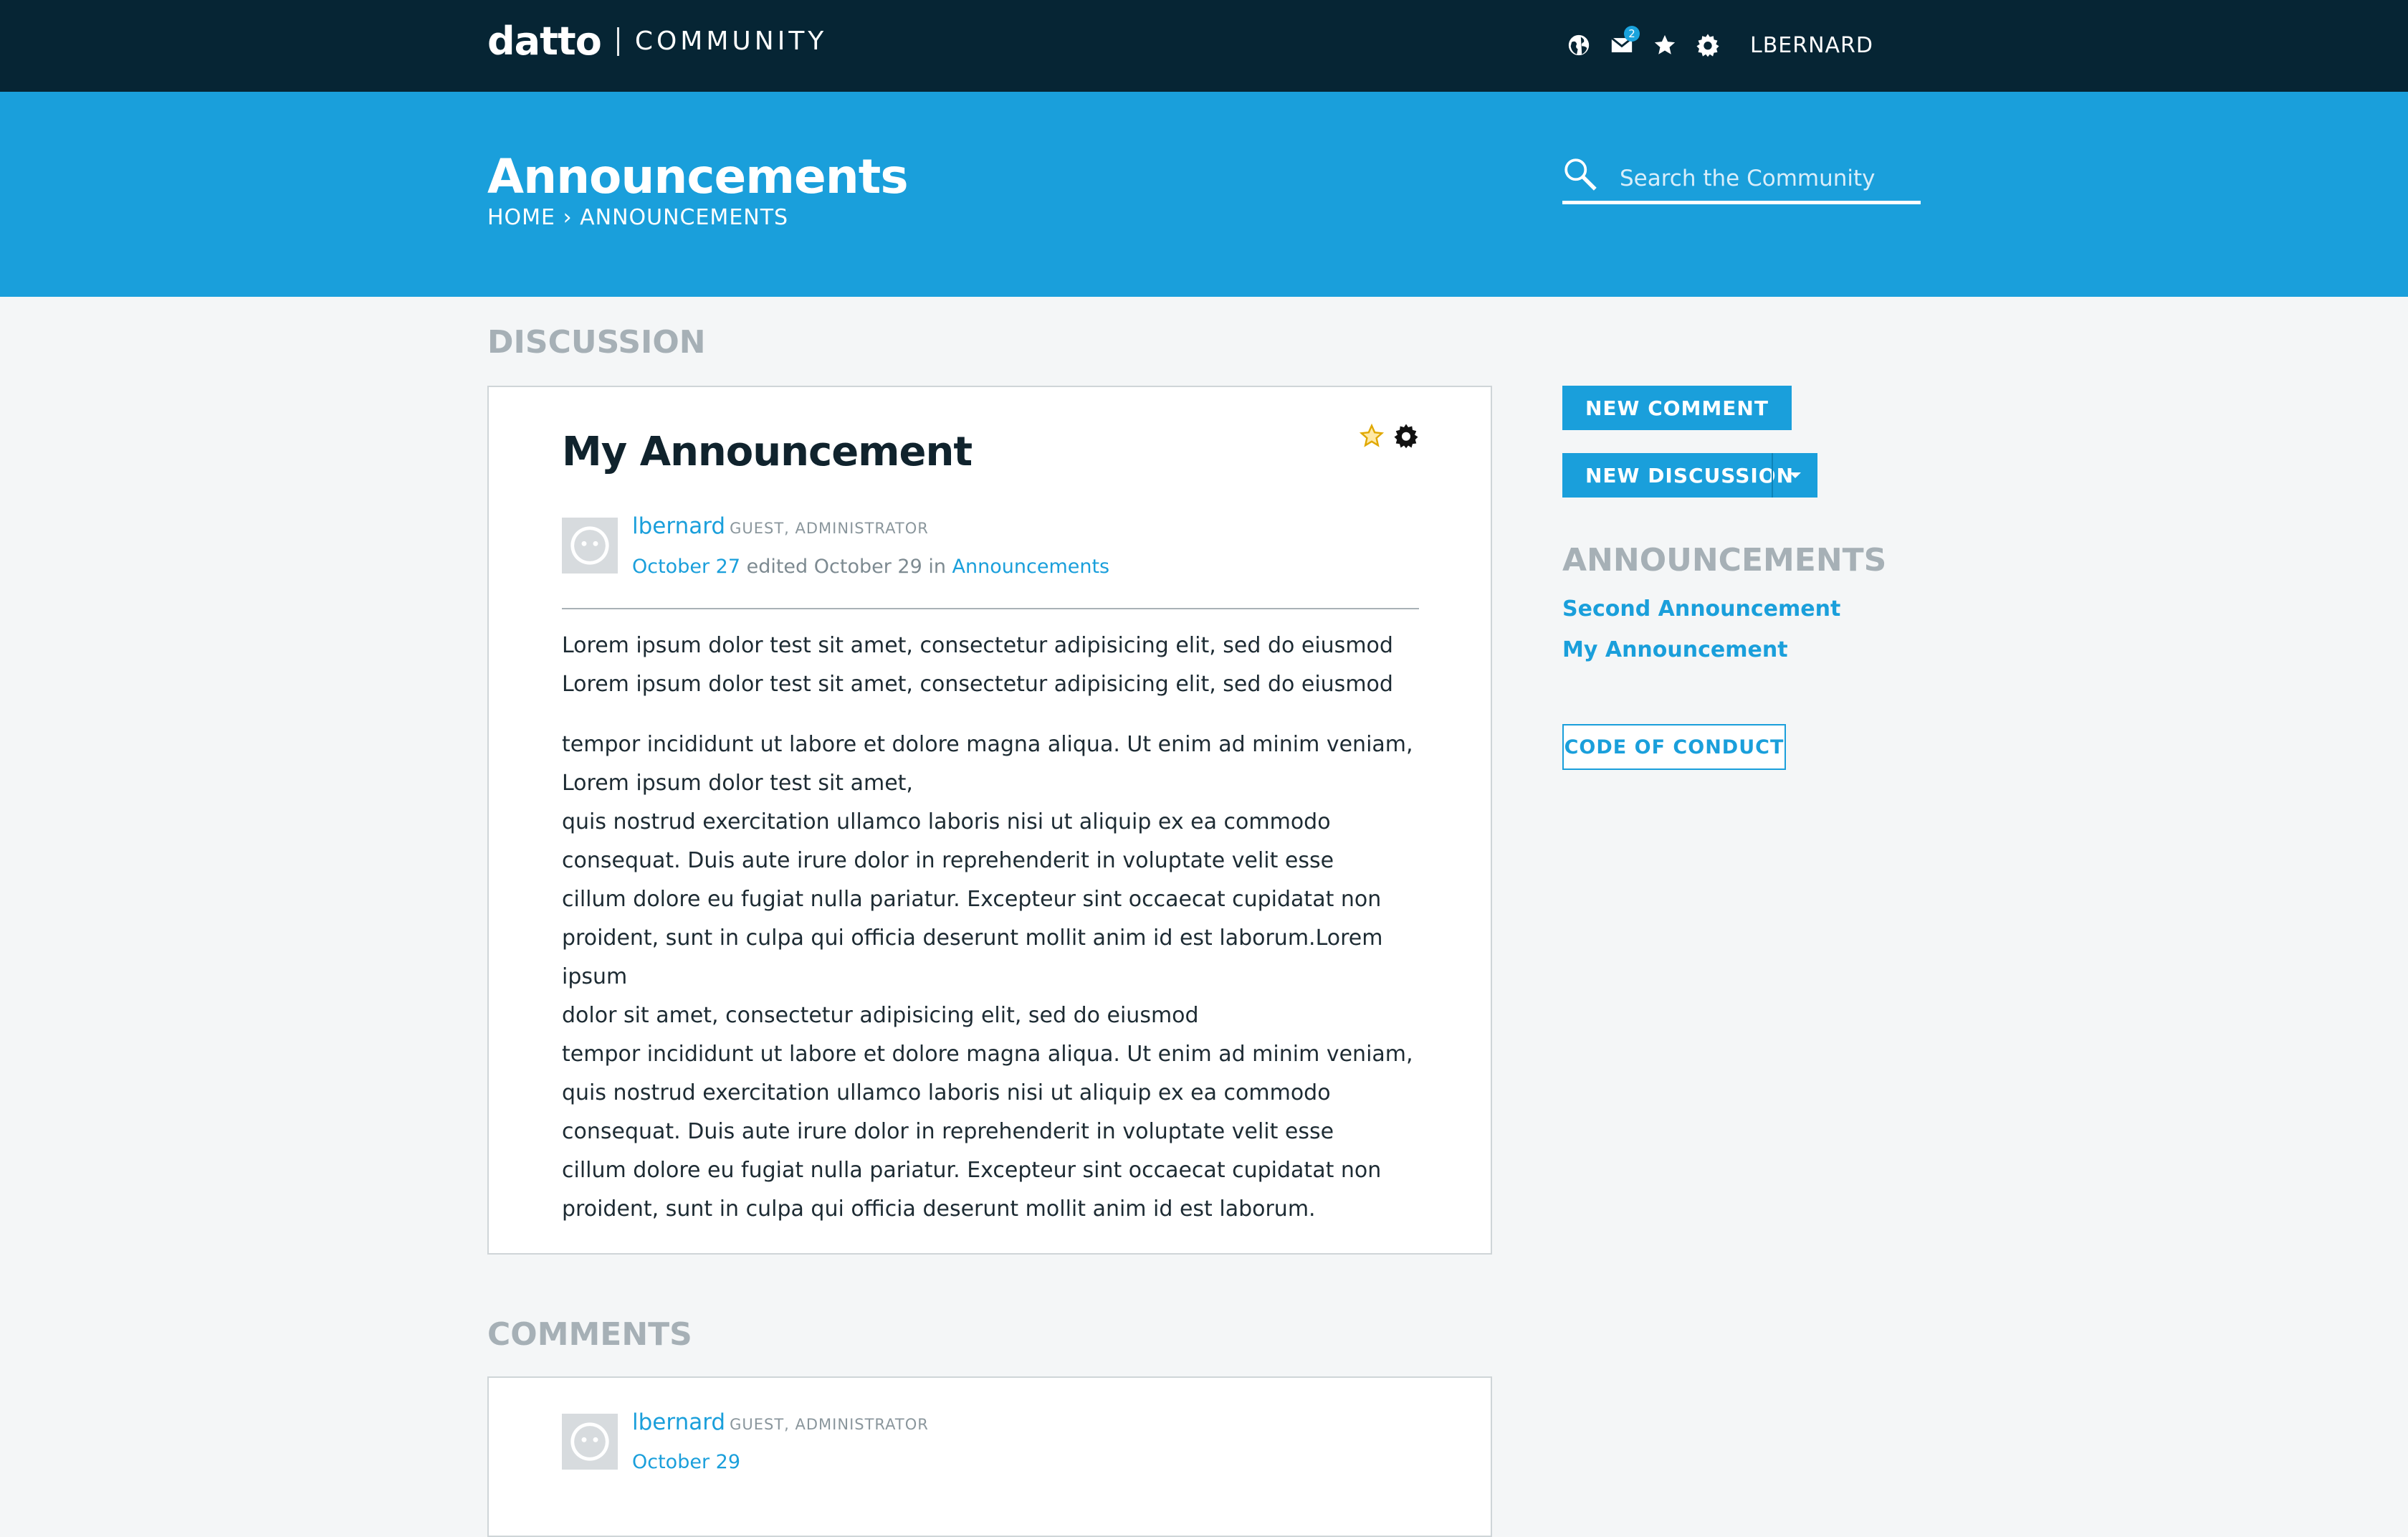 The image size is (2408, 1537). I want to click on comment-author-name: lbernard, so click(678, 1422).